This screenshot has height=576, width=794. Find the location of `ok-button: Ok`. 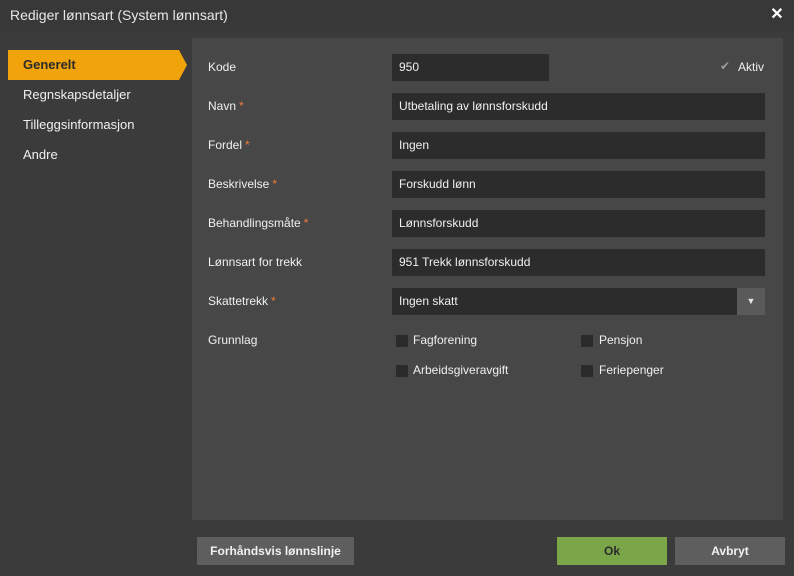

ok-button: Ok is located at coordinates (612, 551).